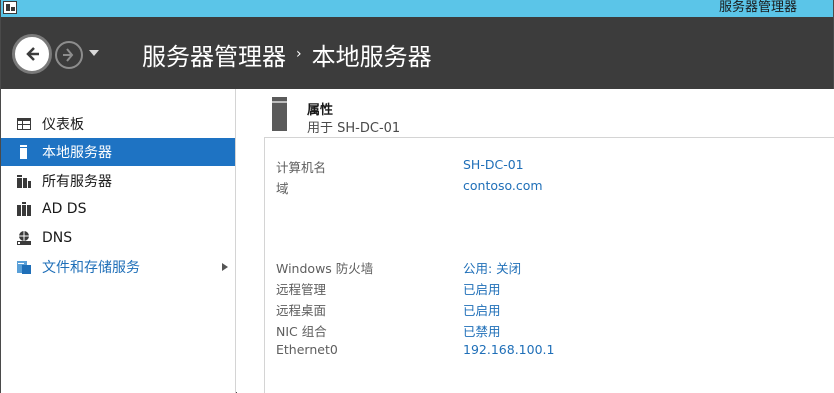 This screenshot has height=393, width=834. I want to click on property-label: Ethernet0, so click(307, 349).